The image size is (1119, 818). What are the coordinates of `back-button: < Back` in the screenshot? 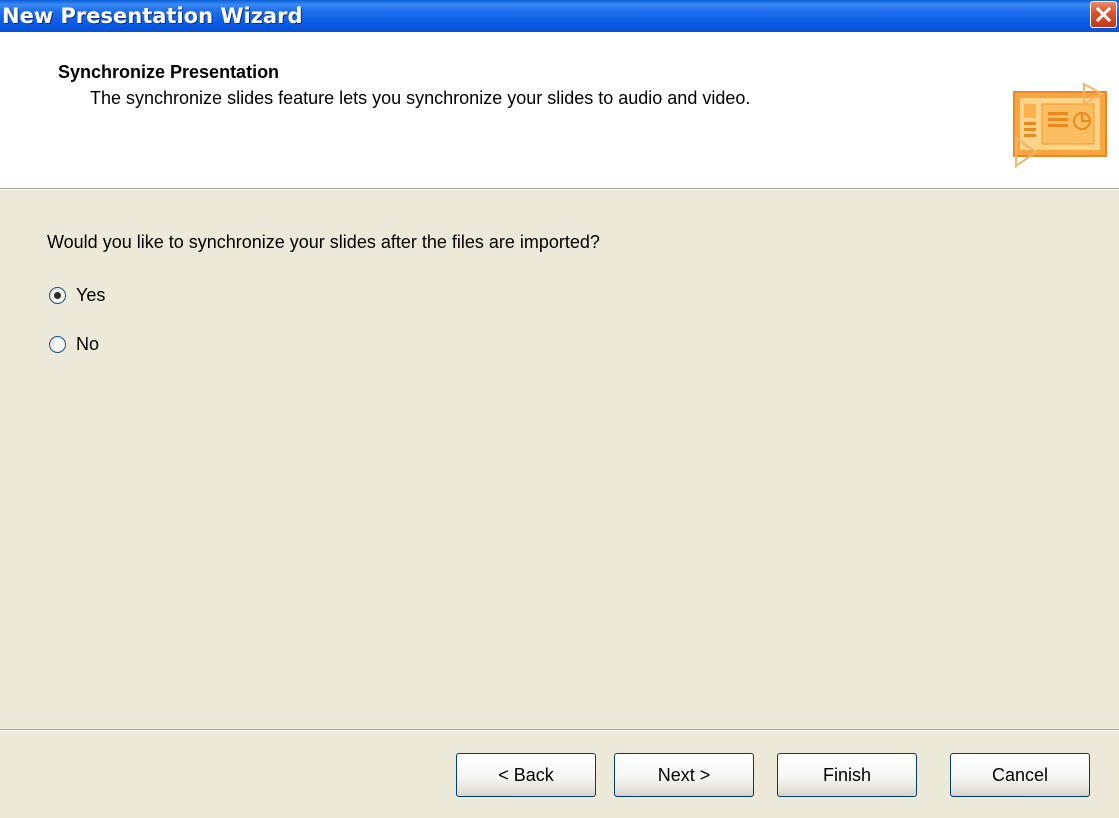 It's located at (526, 775).